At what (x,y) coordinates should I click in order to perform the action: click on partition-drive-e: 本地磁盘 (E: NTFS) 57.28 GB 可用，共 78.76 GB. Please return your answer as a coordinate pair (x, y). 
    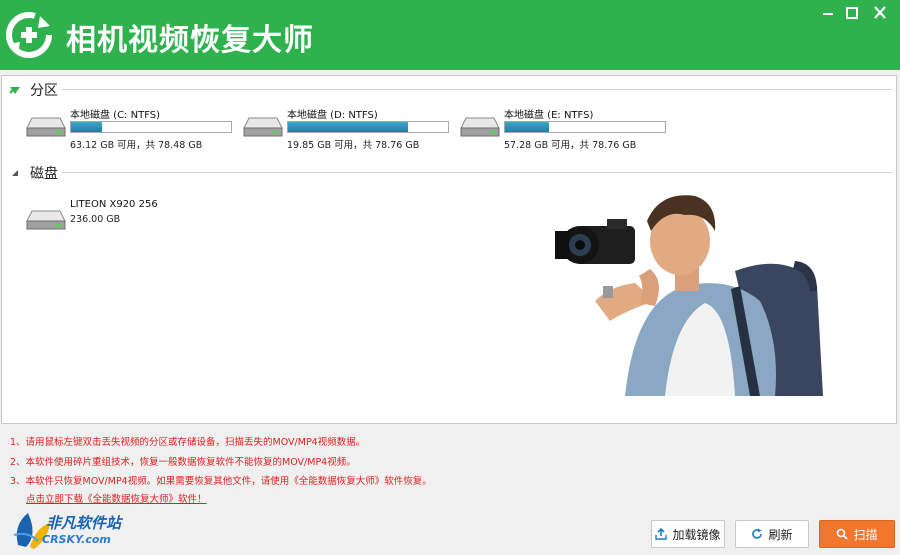
    Looking at the image, I should click on (568, 131).